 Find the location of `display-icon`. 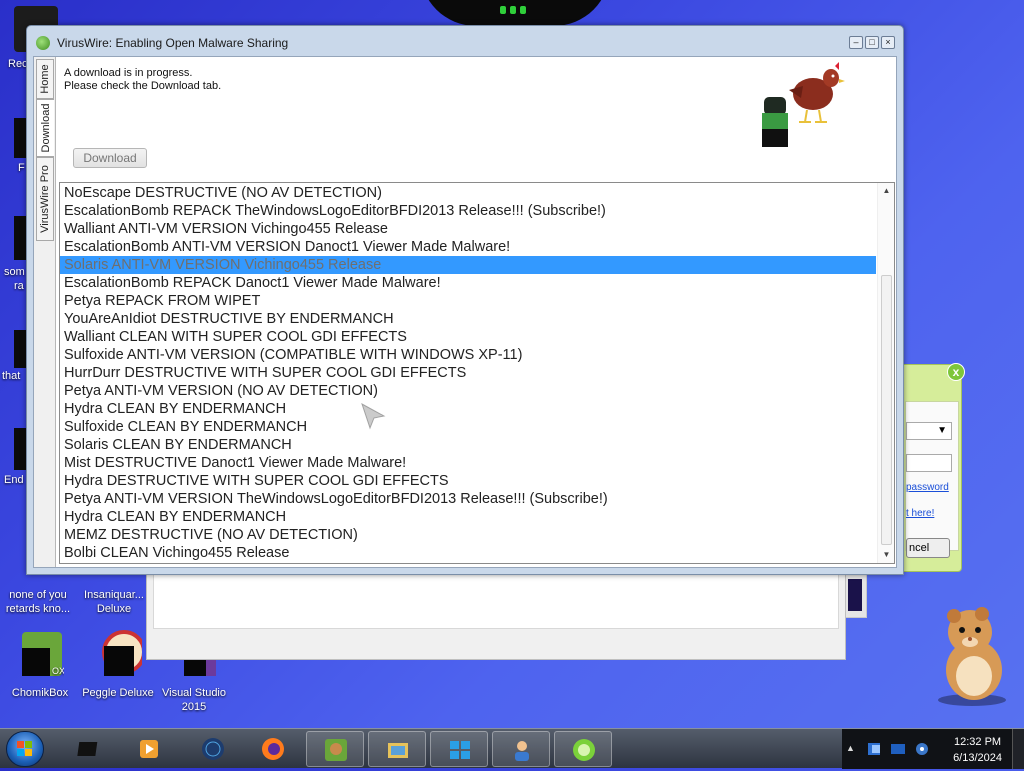

display-icon is located at coordinates (898, 749).